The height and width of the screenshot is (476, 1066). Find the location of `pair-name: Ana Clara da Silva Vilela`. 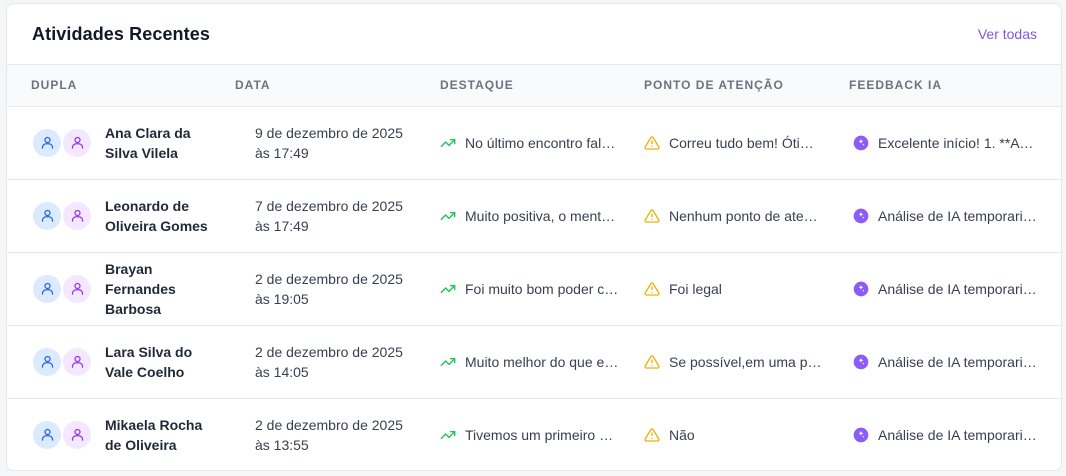

pair-name: Ana Clara da Silva Vilela is located at coordinates (148, 142).